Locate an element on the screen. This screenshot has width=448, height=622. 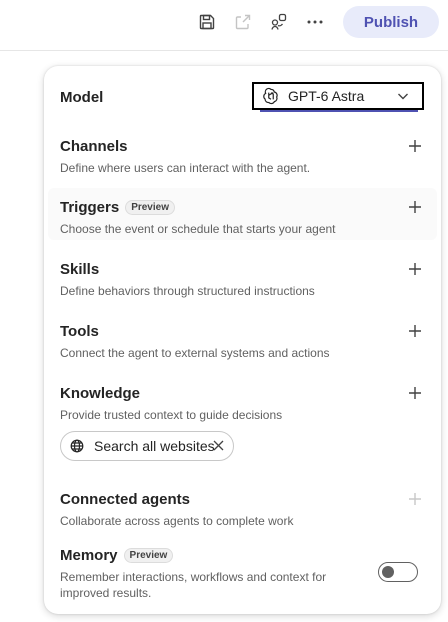
more-icon is located at coordinates (315, 22).